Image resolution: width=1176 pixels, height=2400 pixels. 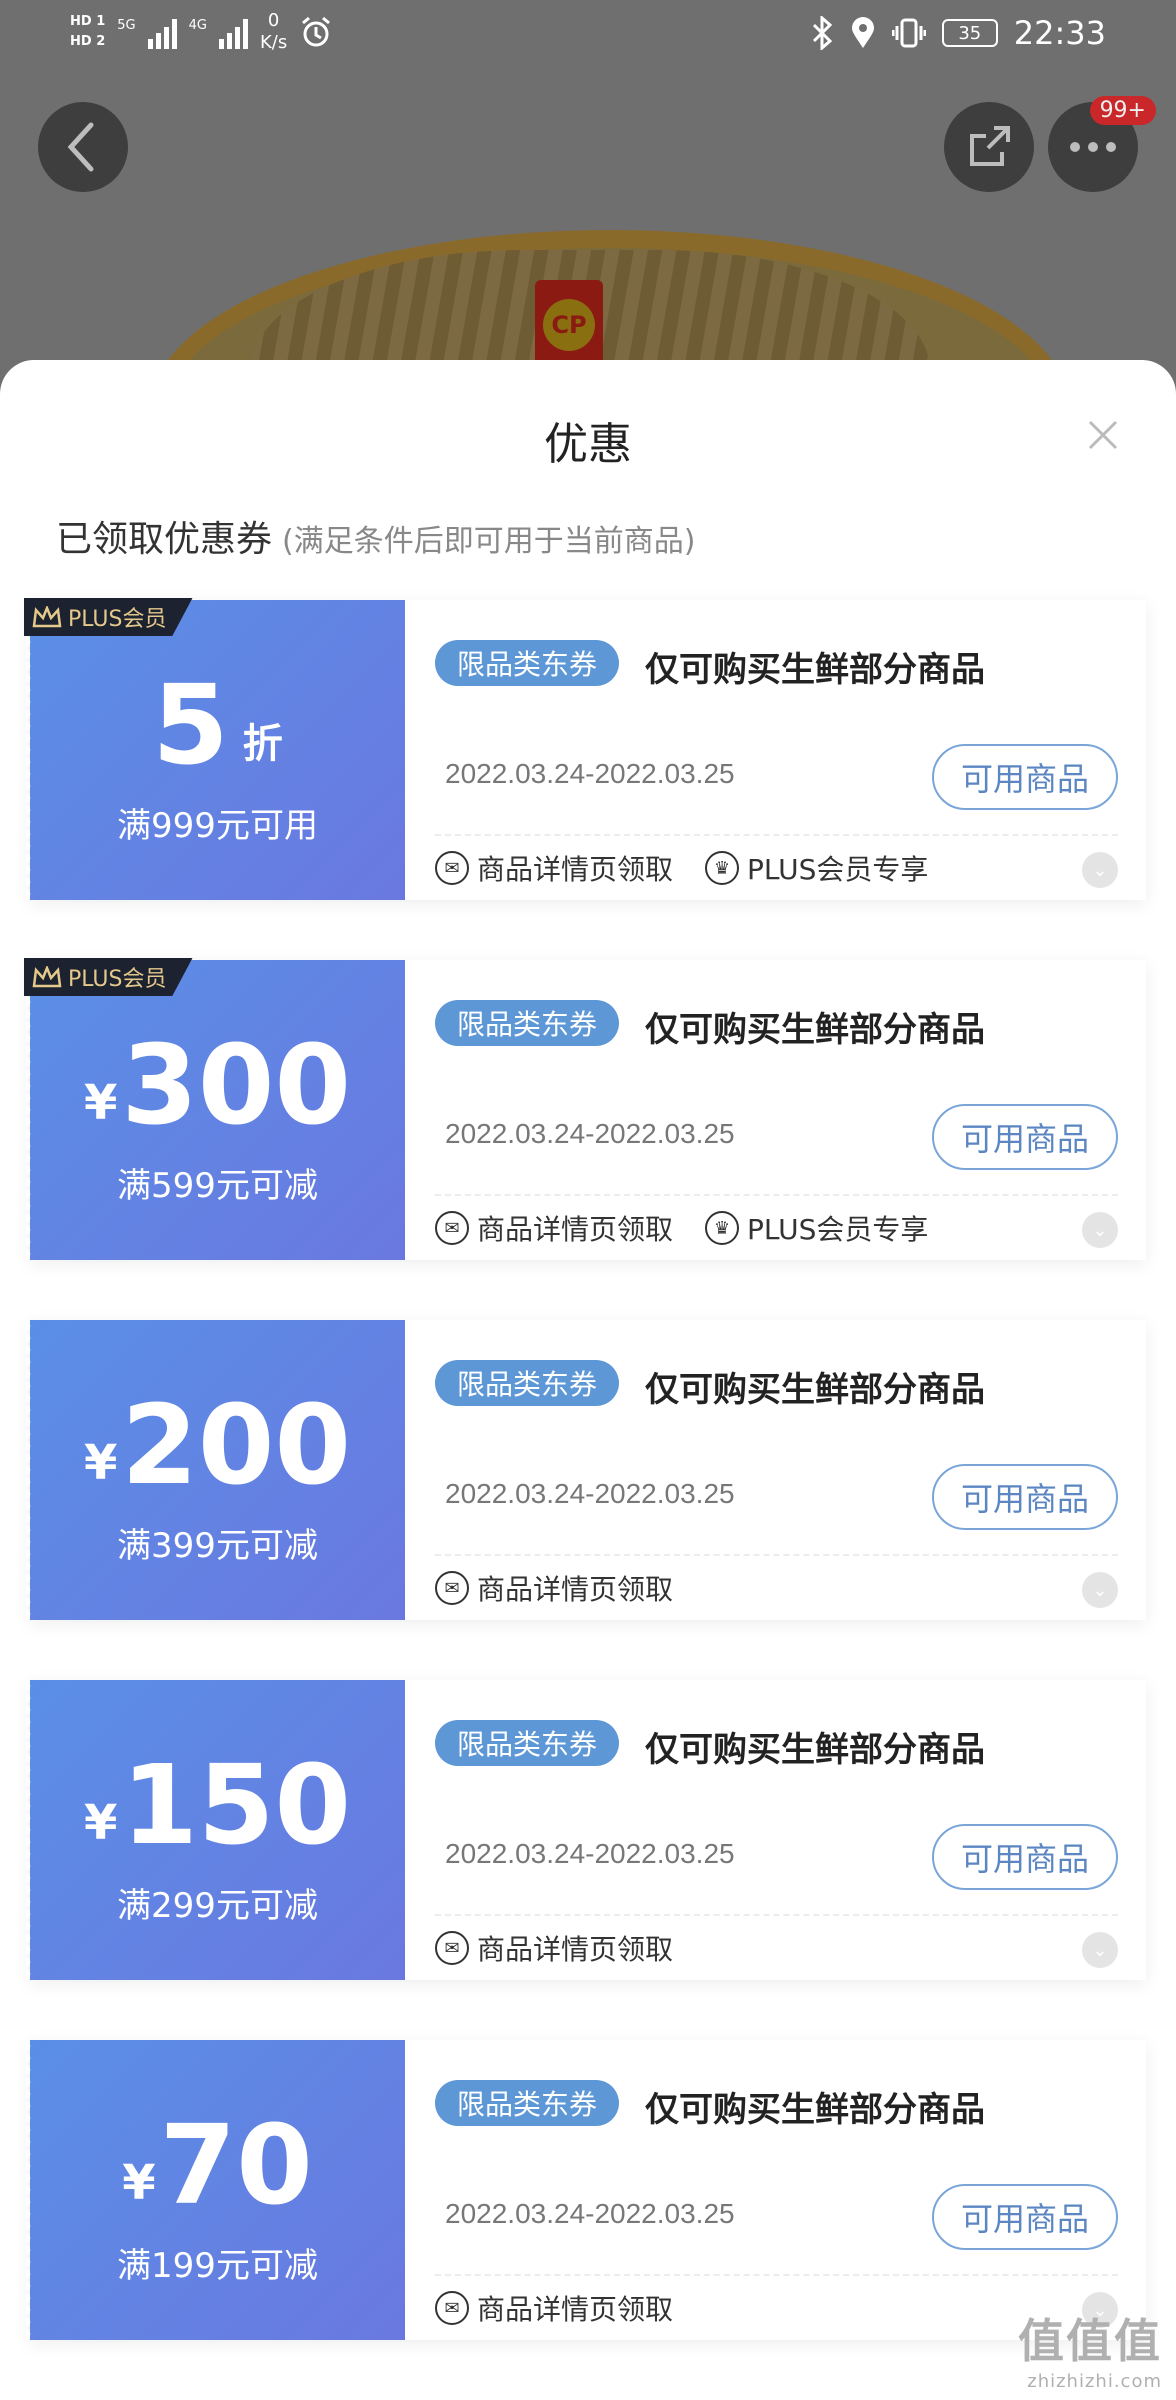 What do you see at coordinates (489, 541) in the screenshot?
I see `section-note: (满足条件后即可用于当前商品)` at bounding box center [489, 541].